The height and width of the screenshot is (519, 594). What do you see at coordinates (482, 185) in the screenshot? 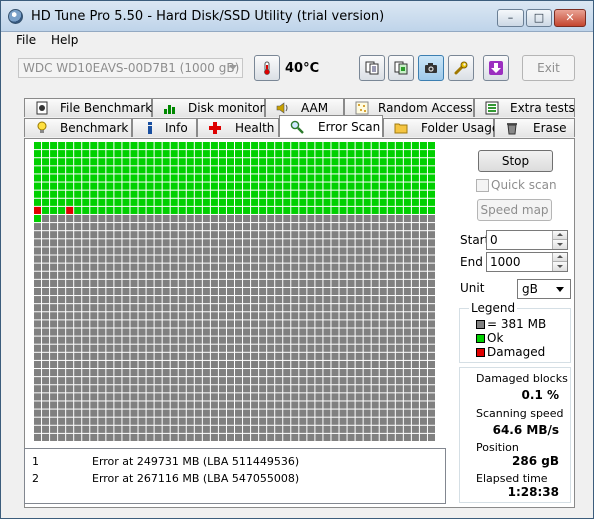
I see `checkbox-box` at bounding box center [482, 185].